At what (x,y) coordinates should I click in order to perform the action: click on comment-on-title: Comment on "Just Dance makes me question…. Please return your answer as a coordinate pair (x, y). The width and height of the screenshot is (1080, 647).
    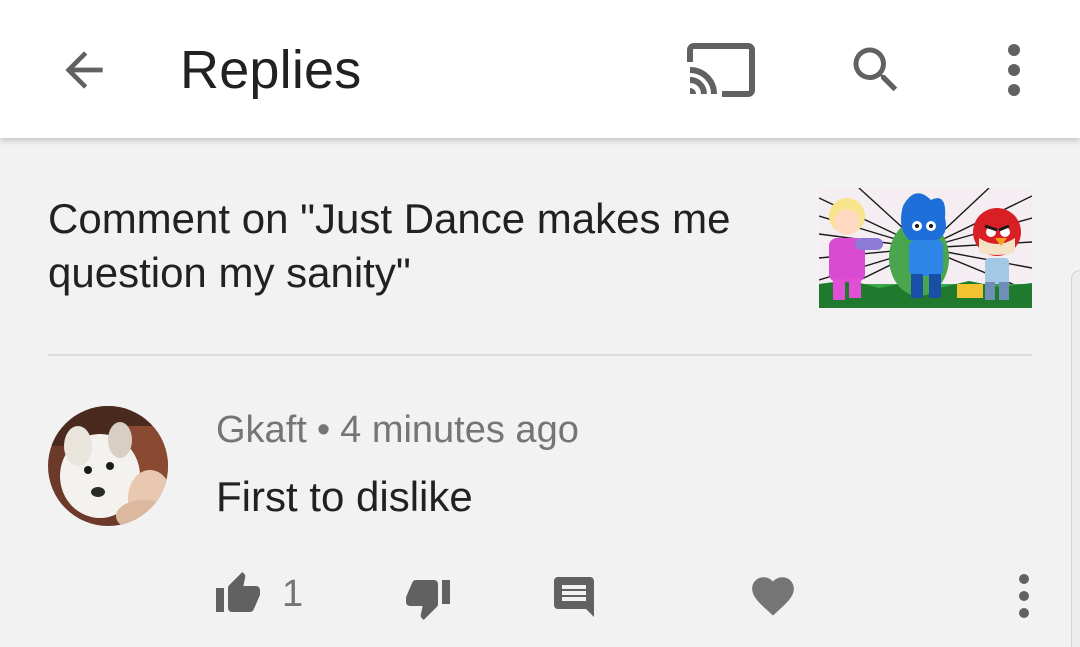
    Looking at the image, I should click on (389, 245).